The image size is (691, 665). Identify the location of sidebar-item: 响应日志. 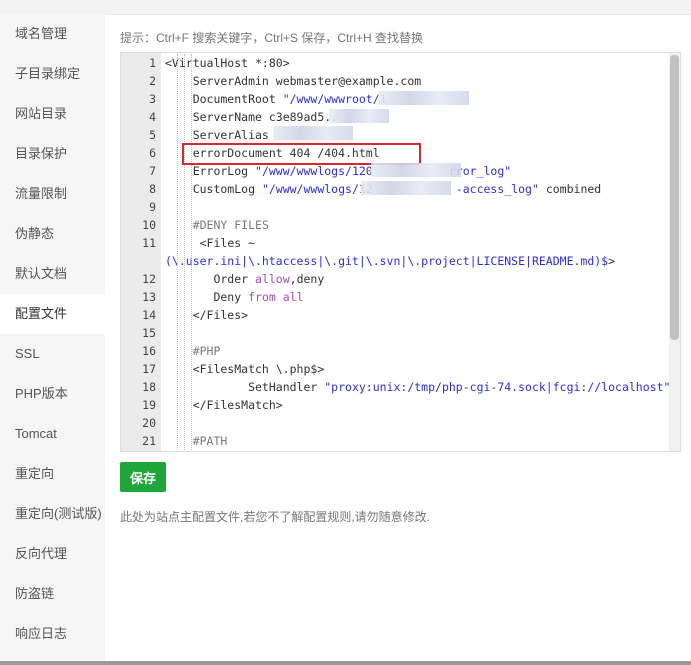
(52, 634).